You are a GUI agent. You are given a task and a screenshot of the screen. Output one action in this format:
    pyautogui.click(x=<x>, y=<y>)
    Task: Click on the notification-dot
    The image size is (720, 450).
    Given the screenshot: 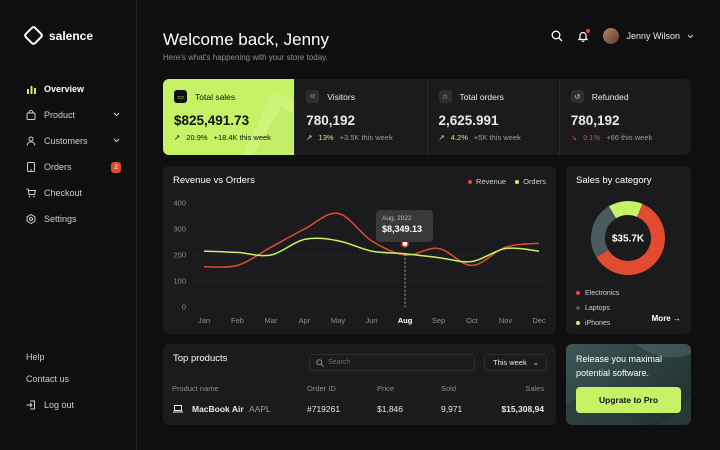 What is the action you would take?
    pyautogui.click(x=588, y=31)
    